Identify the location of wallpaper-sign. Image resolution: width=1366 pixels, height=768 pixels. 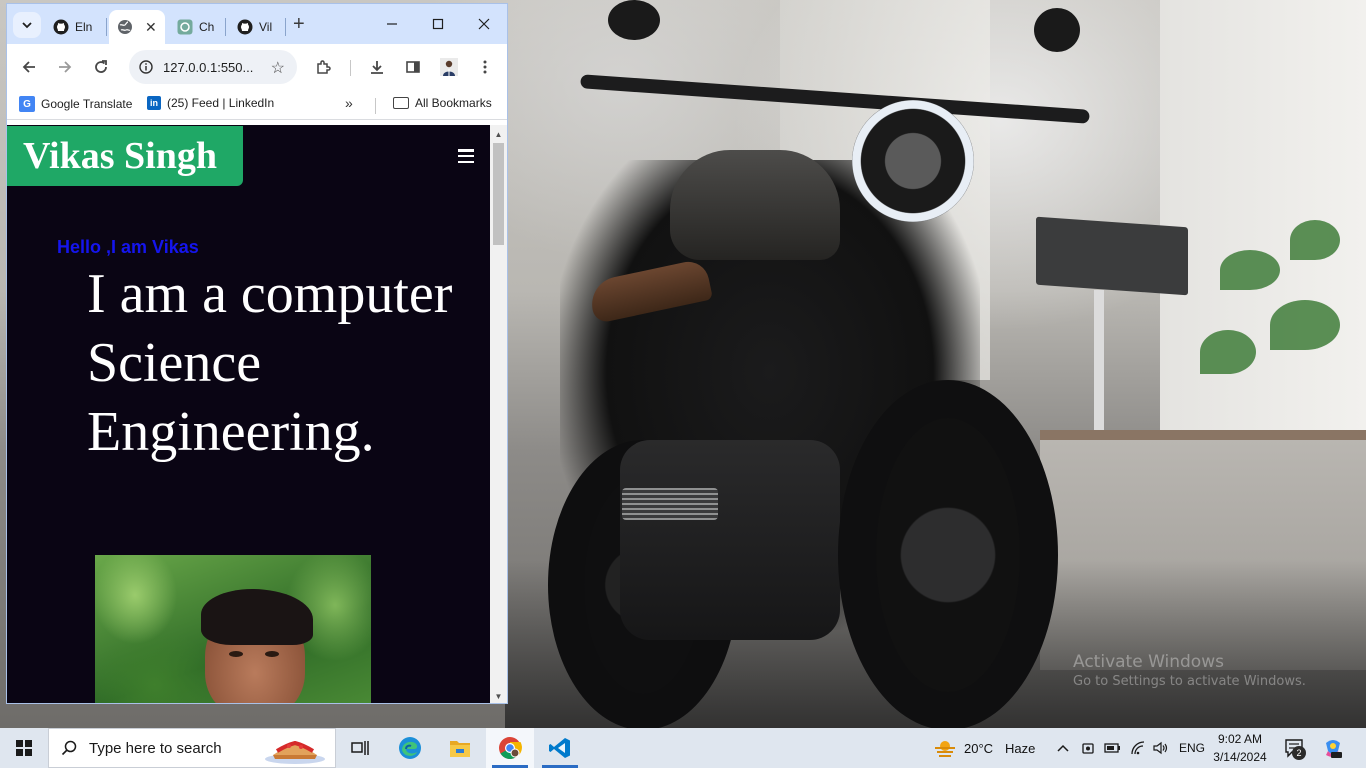
(1112, 256).